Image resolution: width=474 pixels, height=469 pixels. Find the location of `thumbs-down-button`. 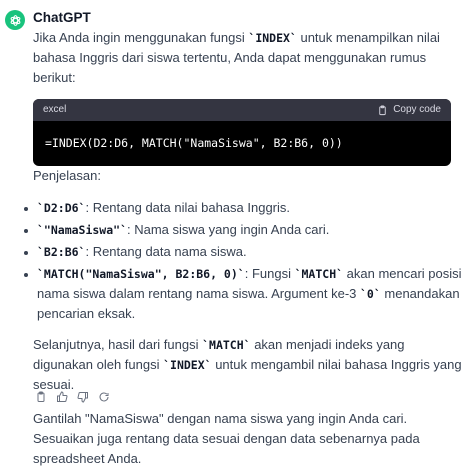

thumbs-down-button is located at coordinates (82, 396).